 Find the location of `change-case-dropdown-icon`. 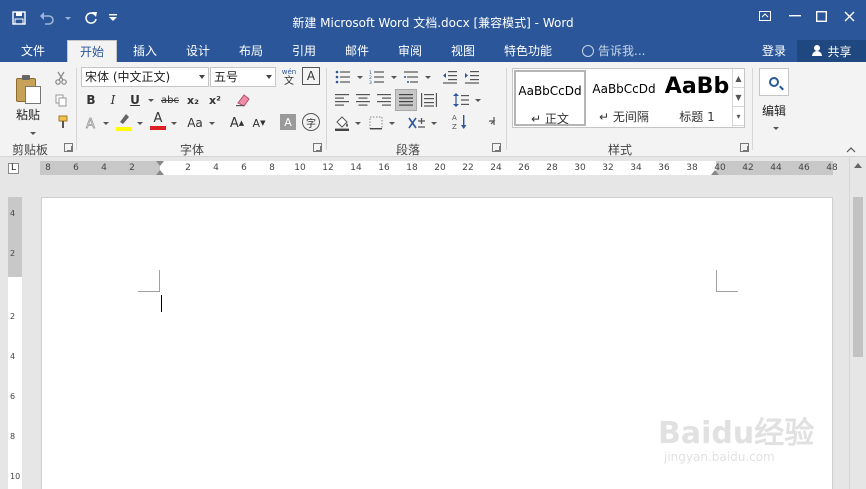

change-case-dropdown-icon is located at coordinates (210, 123).